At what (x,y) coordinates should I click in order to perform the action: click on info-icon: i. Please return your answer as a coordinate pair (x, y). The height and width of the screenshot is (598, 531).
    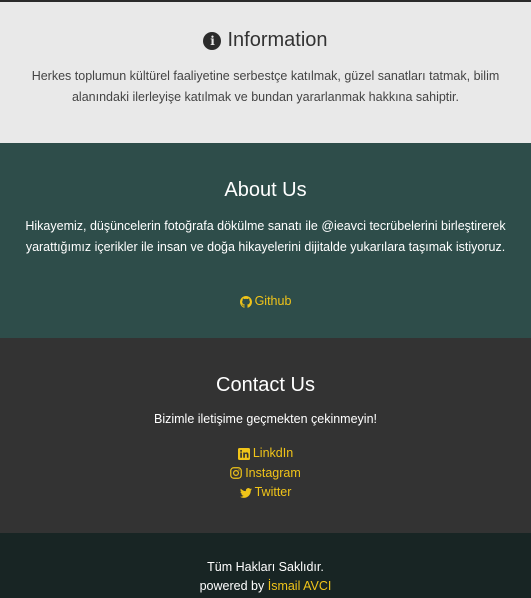
    Looking at the image, I should click on (212, 41).